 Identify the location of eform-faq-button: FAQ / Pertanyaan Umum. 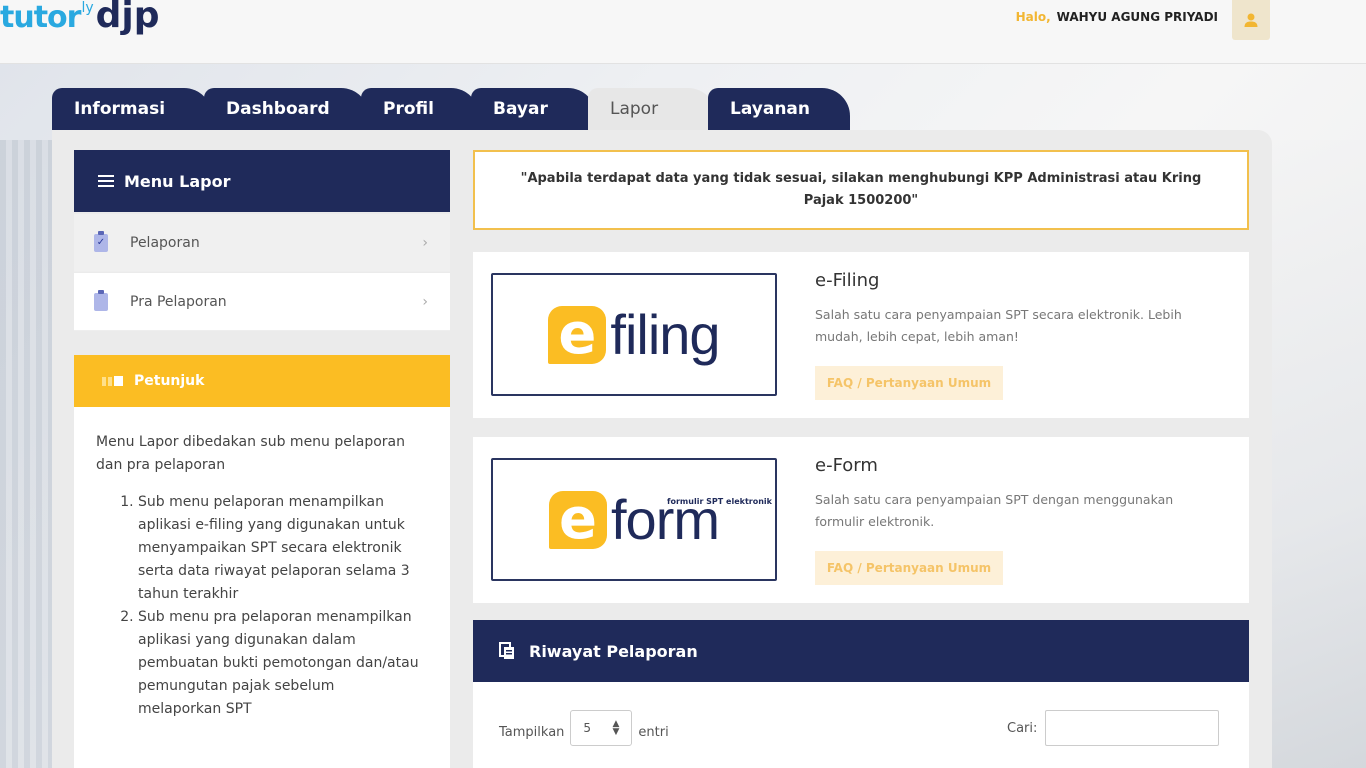
(909, 568).